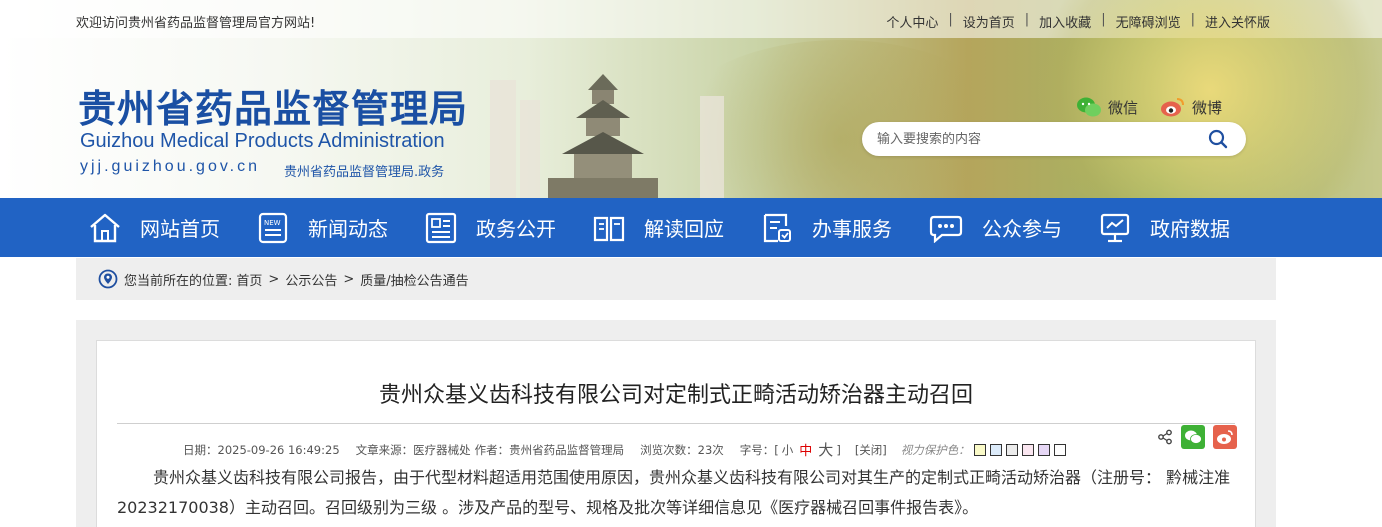 This screenshot has height=527, width=1382. What do you see at coordinates (1237, 21) in the screenshot?
I see `link-care-version: 进入关怀版` at bounding box center [1237, 21].